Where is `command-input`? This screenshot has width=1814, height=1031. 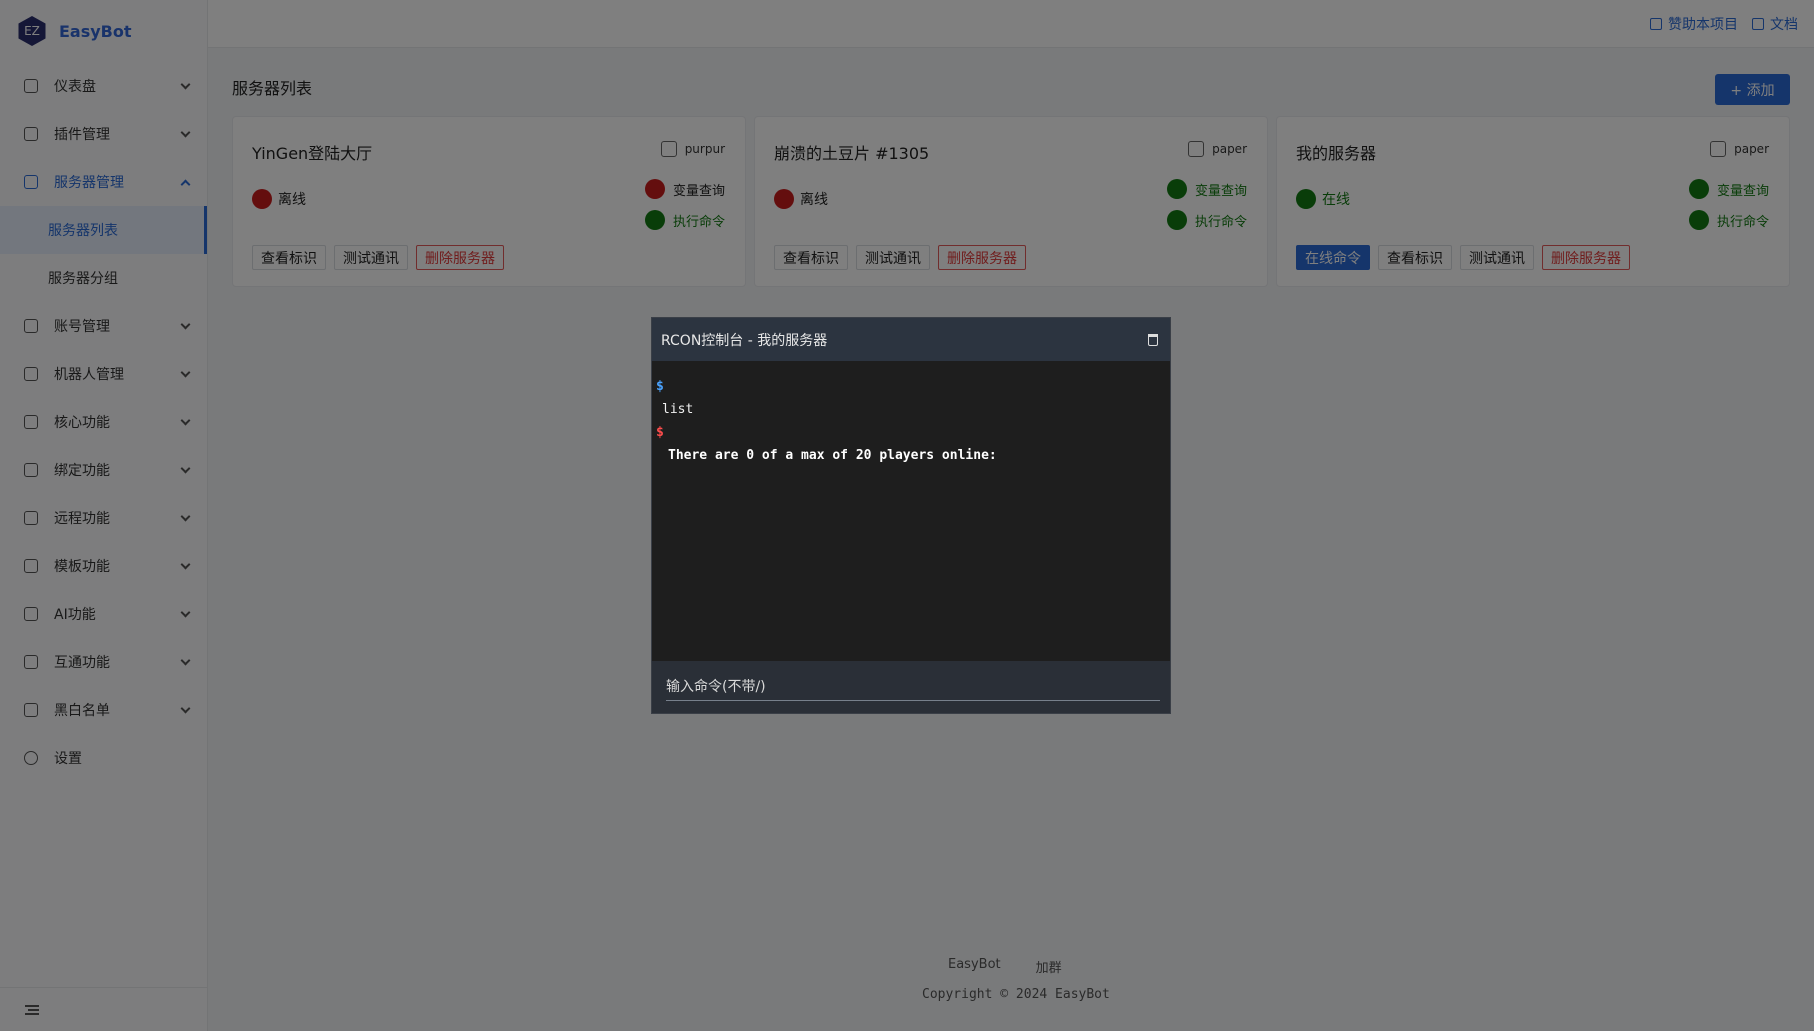 command-input is located at coordinates (913, 687).